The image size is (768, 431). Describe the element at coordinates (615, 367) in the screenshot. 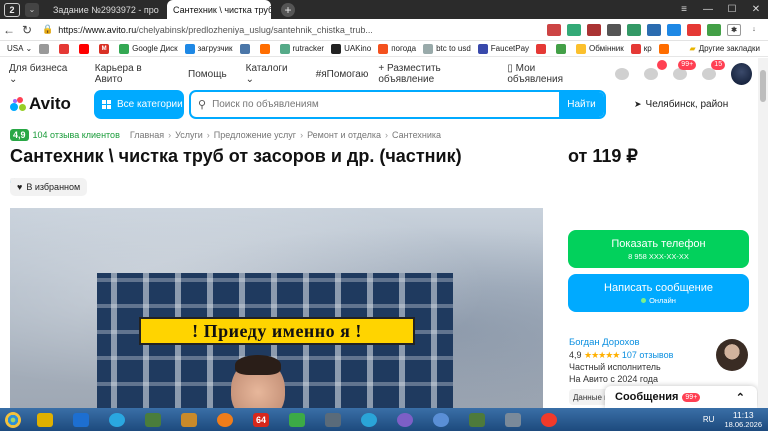

I see `seller-type: Частный исполнитель` at that location.